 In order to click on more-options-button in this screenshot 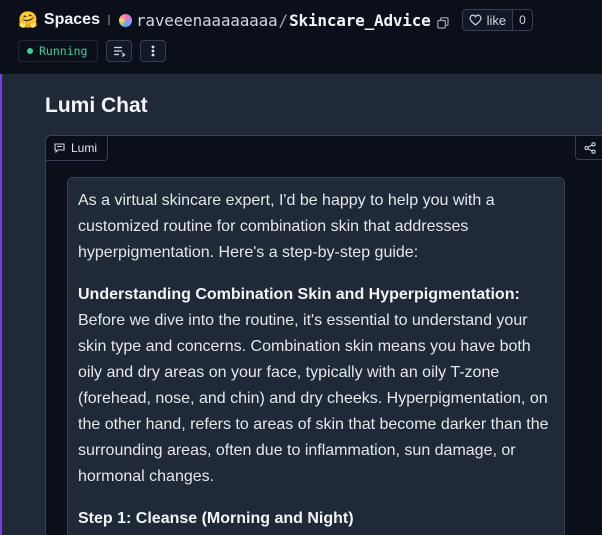, I will do `click(153, 51)`.